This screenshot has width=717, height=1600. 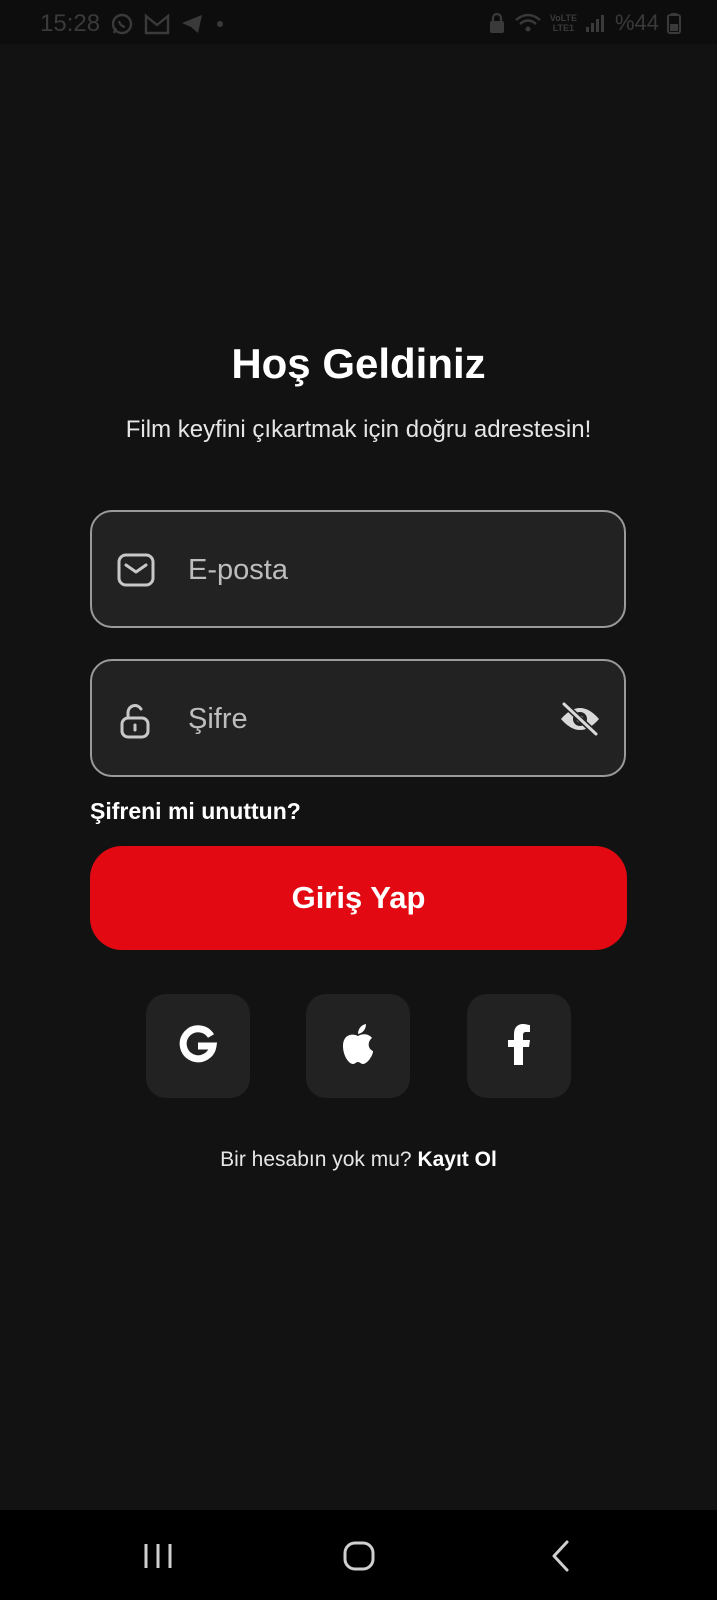 What do you see at coordinates (136, 570) in the screenshot?
I see `mail-icon` at bounding box center [136, 570].